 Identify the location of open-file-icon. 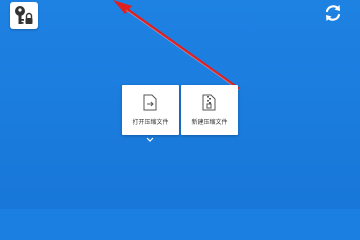
(150, 102).